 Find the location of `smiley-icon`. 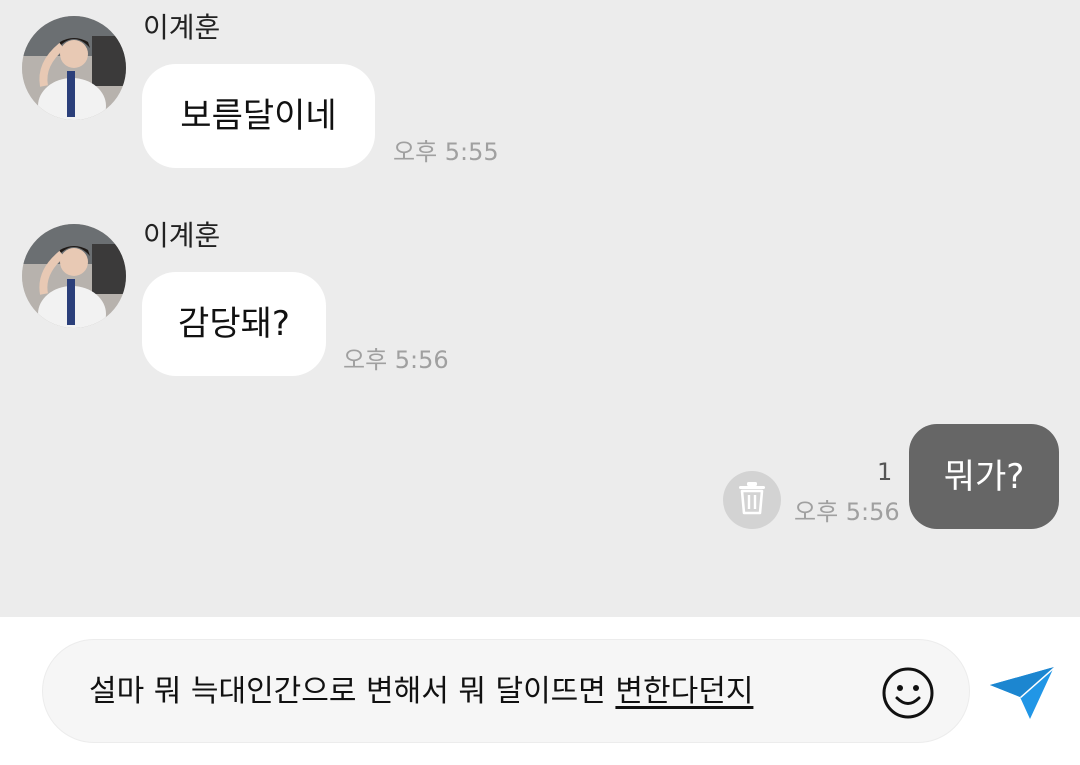

smiley-icon is located at coordinates (908, 695).